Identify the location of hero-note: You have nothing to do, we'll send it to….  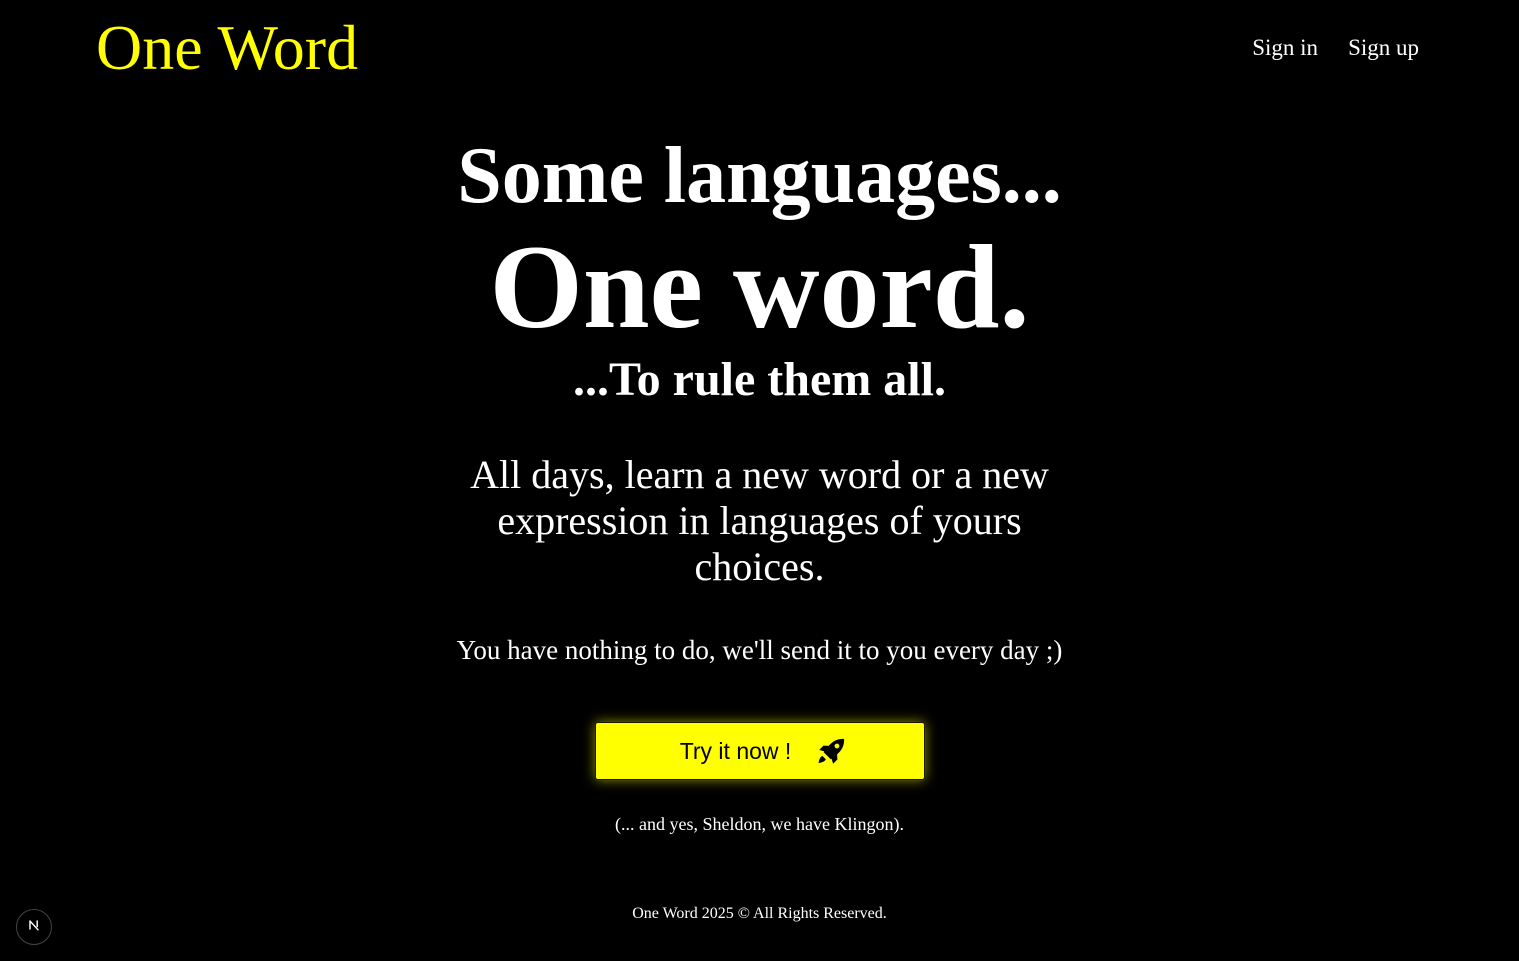
(759, 650).